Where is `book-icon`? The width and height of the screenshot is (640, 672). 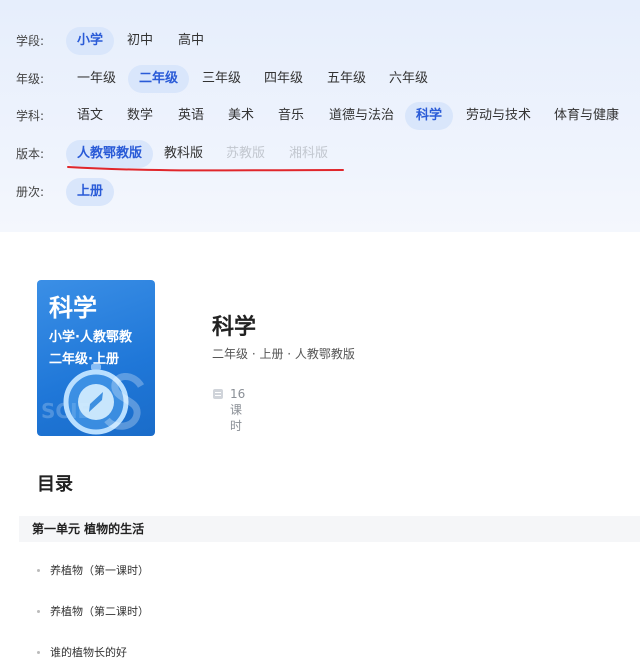 book-icon is located at coordinates (218, 394).